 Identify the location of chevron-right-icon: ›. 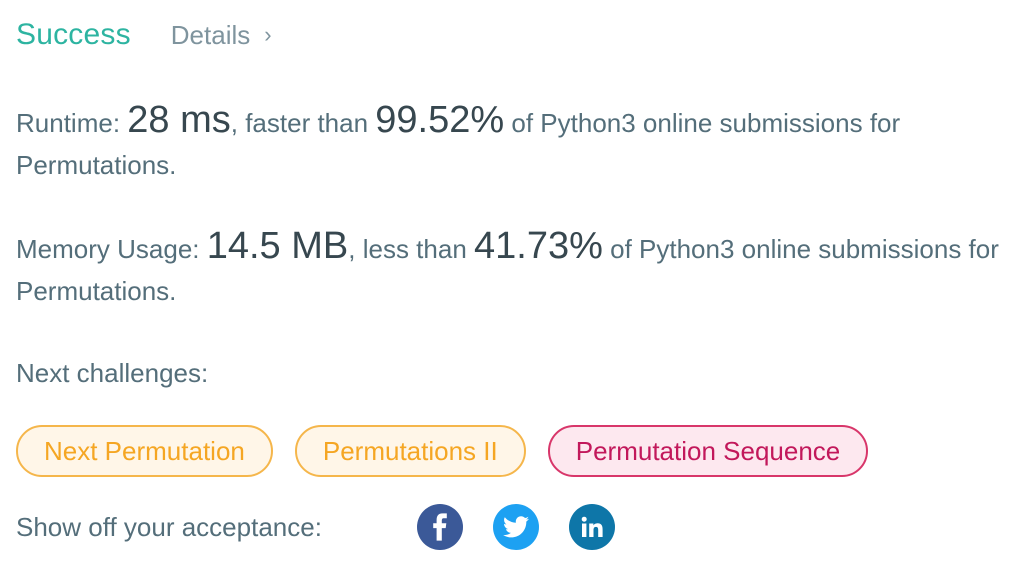
(268, 34).